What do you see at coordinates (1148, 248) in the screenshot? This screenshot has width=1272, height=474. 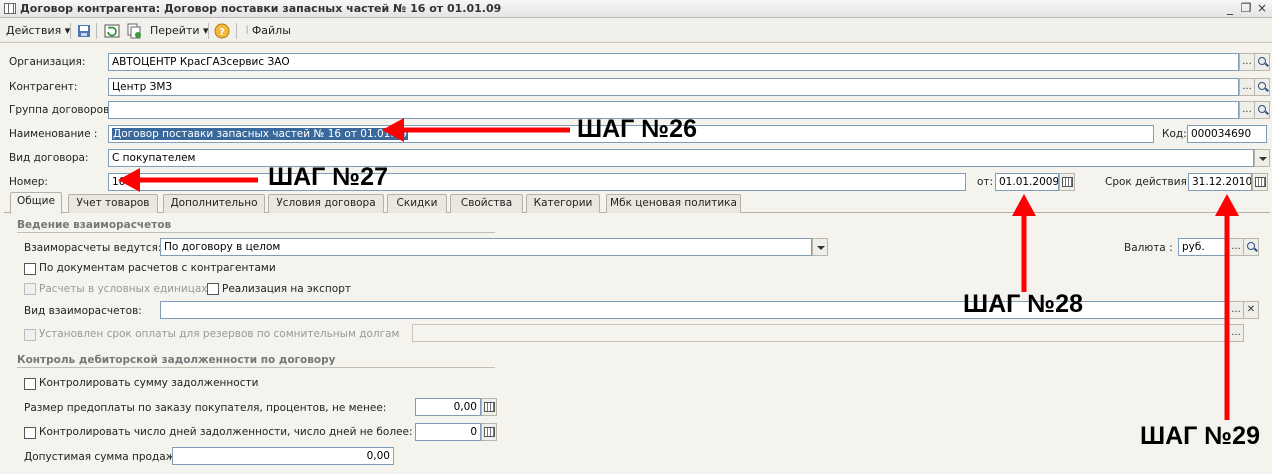 I see `currency-label: Валюта :` at bounding box center [1148, 248].